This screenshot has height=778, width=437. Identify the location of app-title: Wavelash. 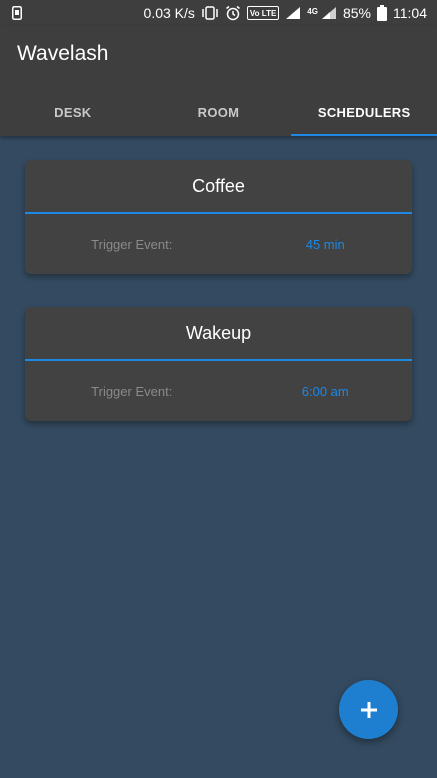
(63, 53).